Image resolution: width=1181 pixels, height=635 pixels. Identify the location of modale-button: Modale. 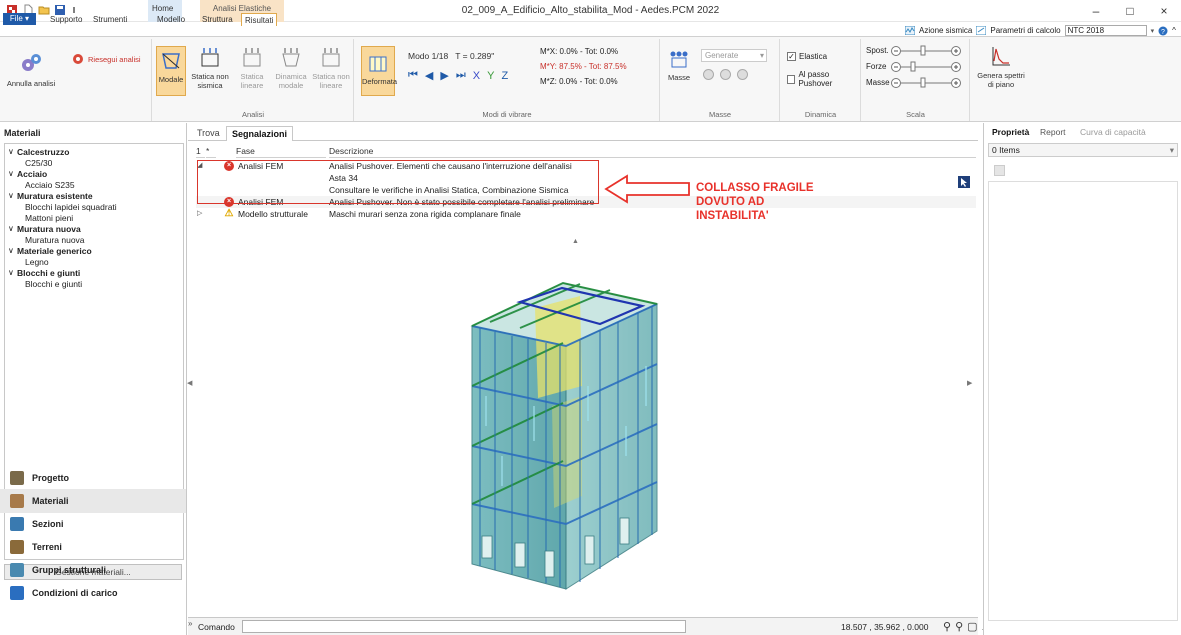
(171, 71).